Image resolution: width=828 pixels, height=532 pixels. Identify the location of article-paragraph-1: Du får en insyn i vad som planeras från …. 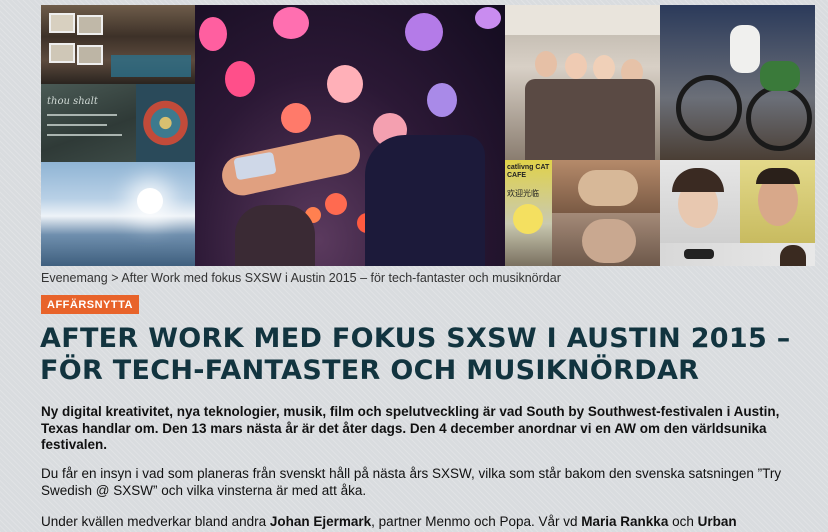
(411, 482).